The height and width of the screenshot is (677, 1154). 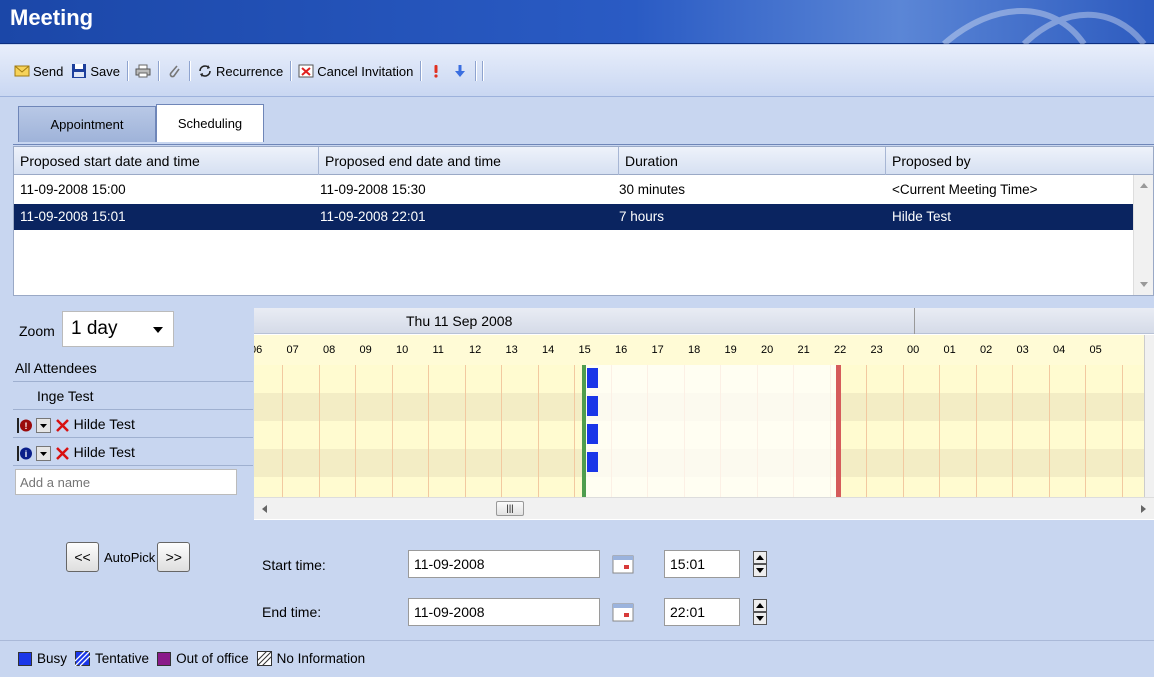 I want to click on attendee-row: i Hilde Test, so click(x=133, y=452).